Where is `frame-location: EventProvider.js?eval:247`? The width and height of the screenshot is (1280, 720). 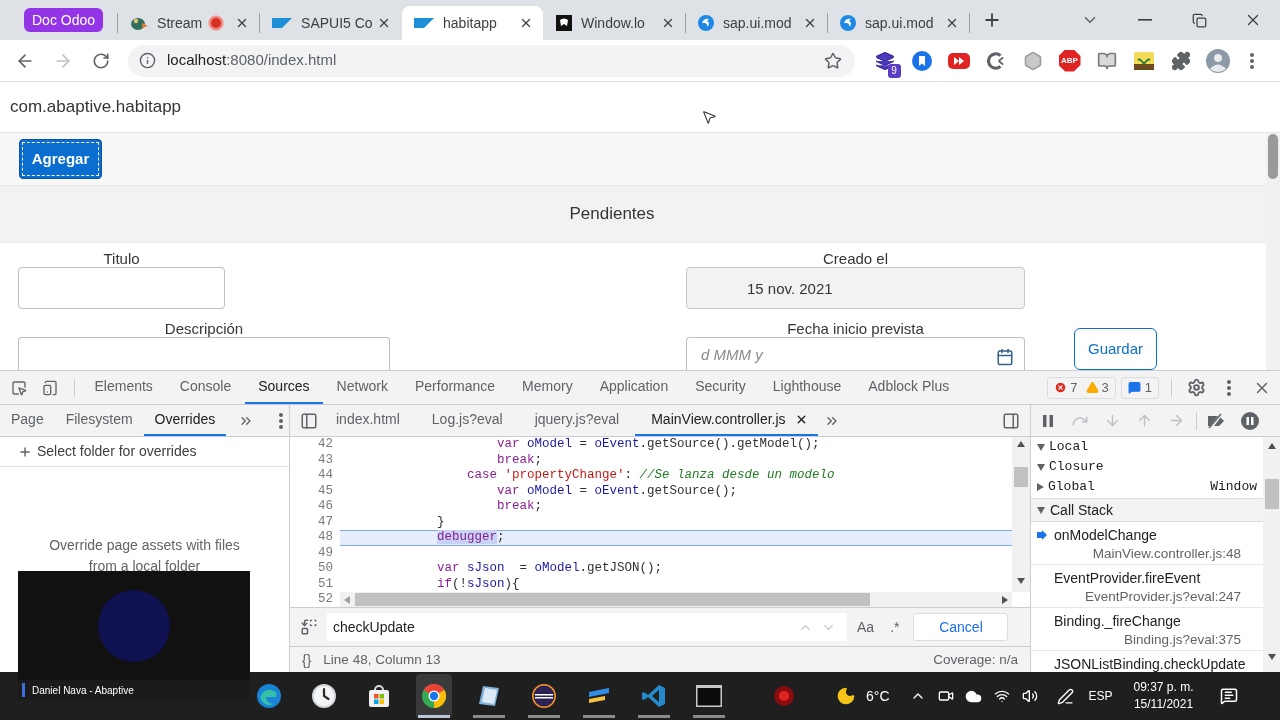 frame-location: EventProvider.js?eval:247 is located at coordinates (1162, 597).